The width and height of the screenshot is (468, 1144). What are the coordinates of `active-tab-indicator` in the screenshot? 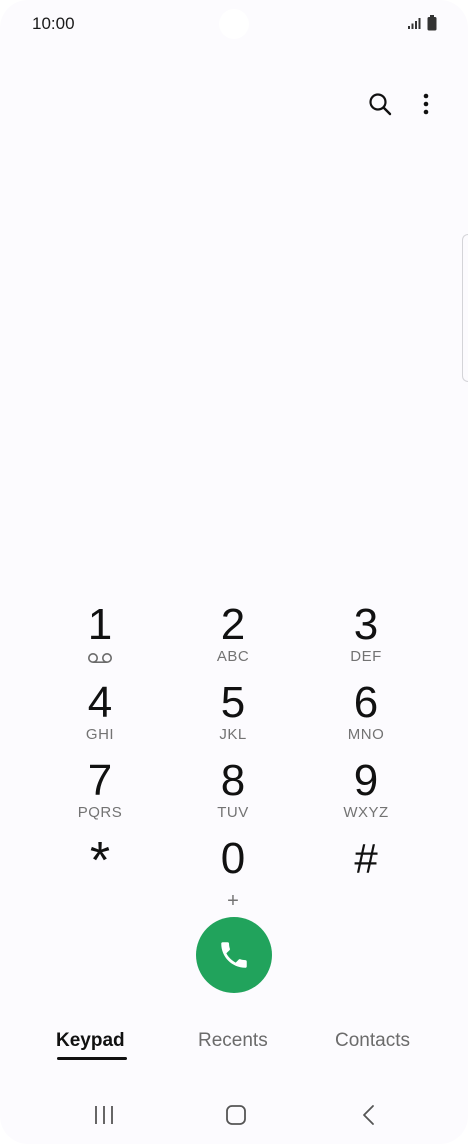 It's located at (92, 1058).